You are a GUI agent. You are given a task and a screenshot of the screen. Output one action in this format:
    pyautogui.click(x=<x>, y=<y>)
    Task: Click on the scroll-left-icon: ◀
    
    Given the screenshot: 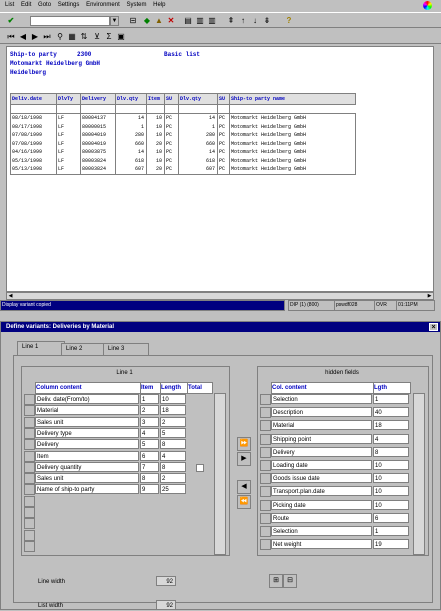 What is the action you would take?
    pyautogui.click(x=10, y=296)
    